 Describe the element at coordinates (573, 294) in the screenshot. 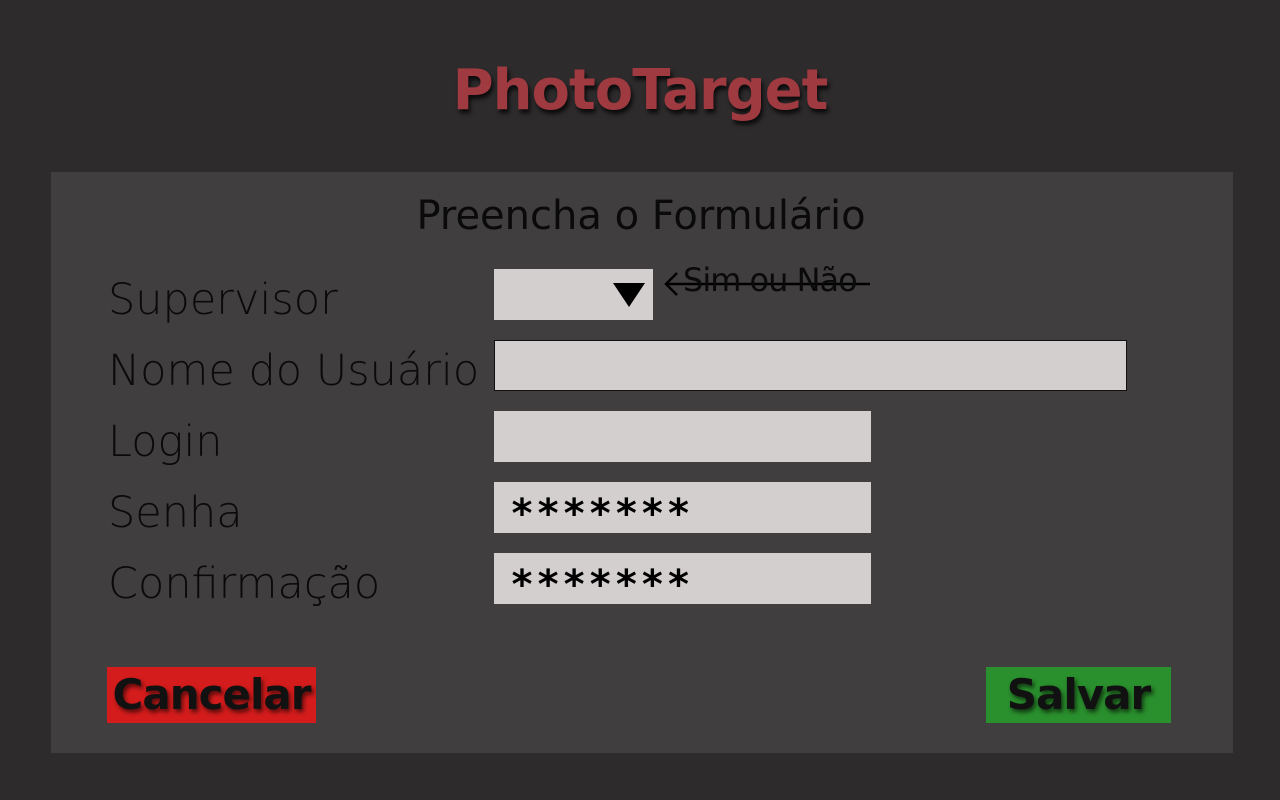

I see `supervisor-select` at that location.